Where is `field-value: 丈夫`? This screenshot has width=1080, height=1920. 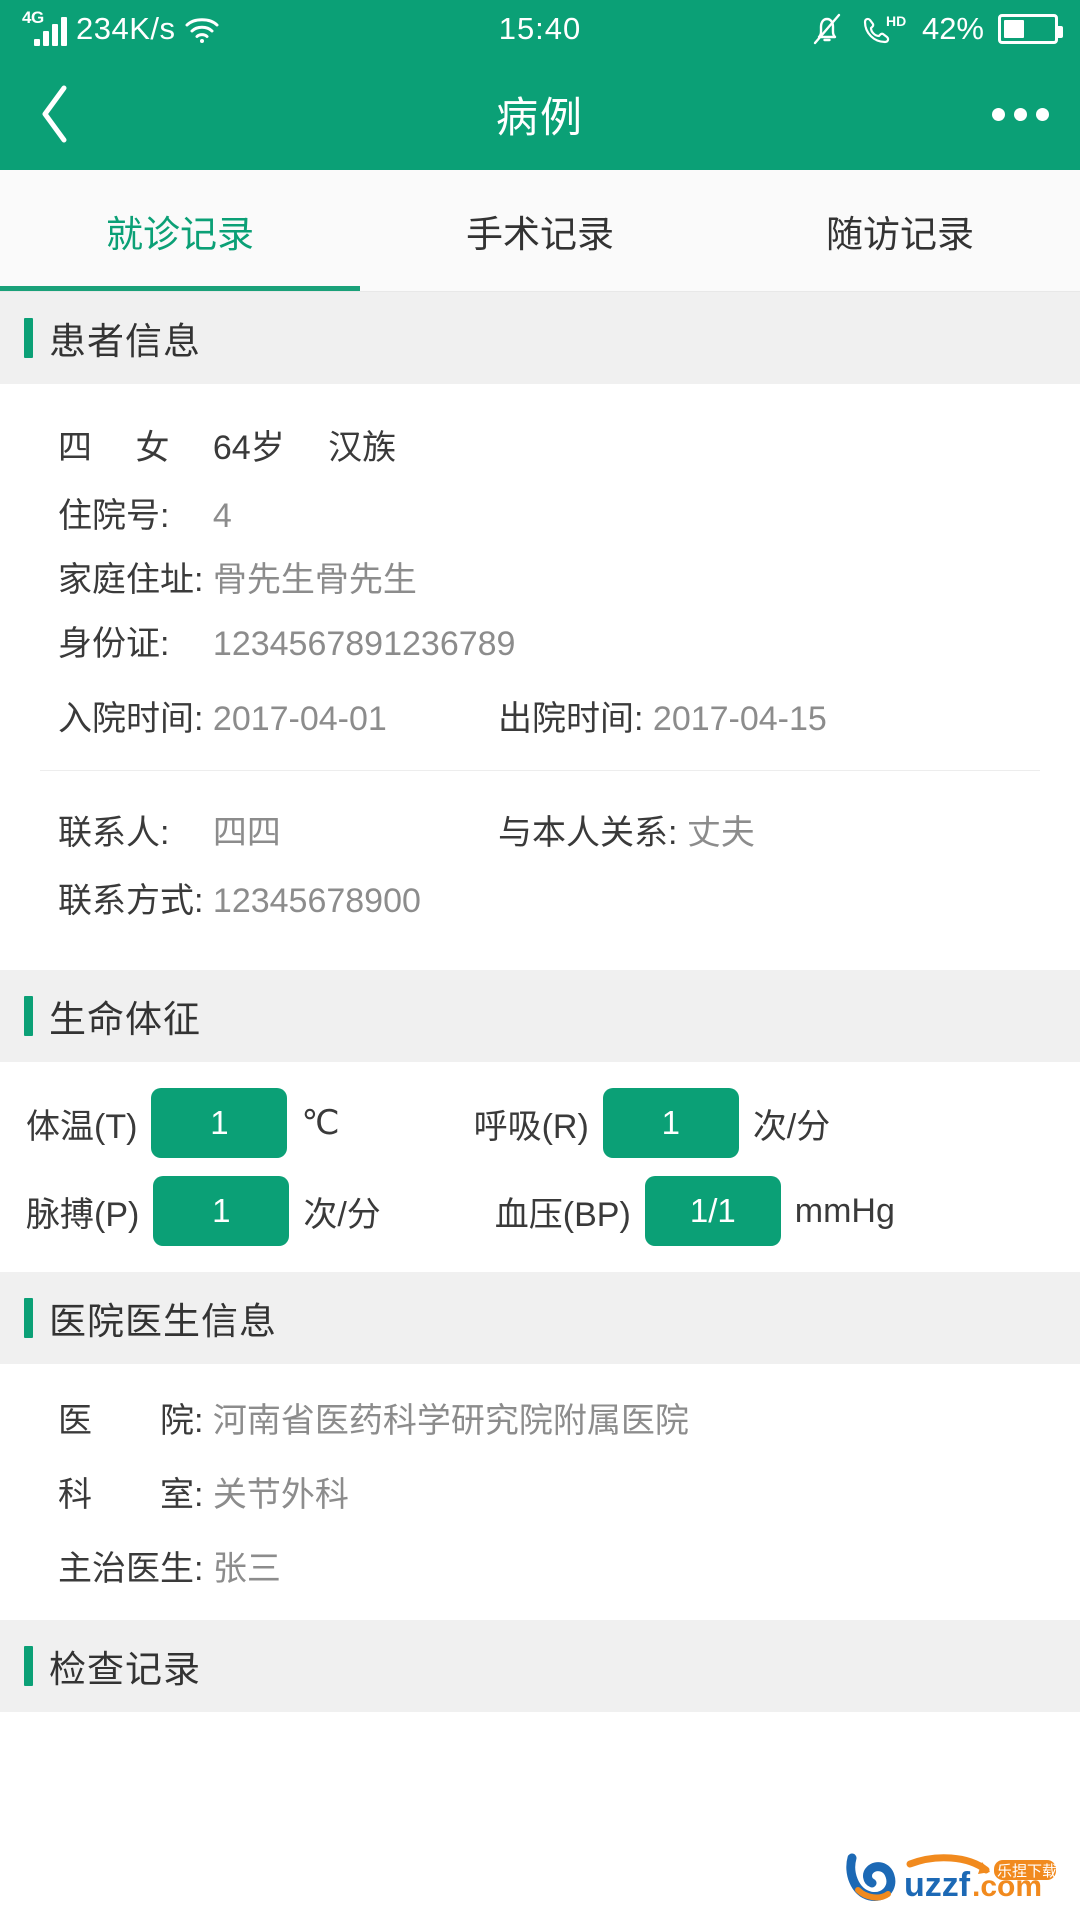 field-value: 丈夫 is located at coordinates (720, 833).